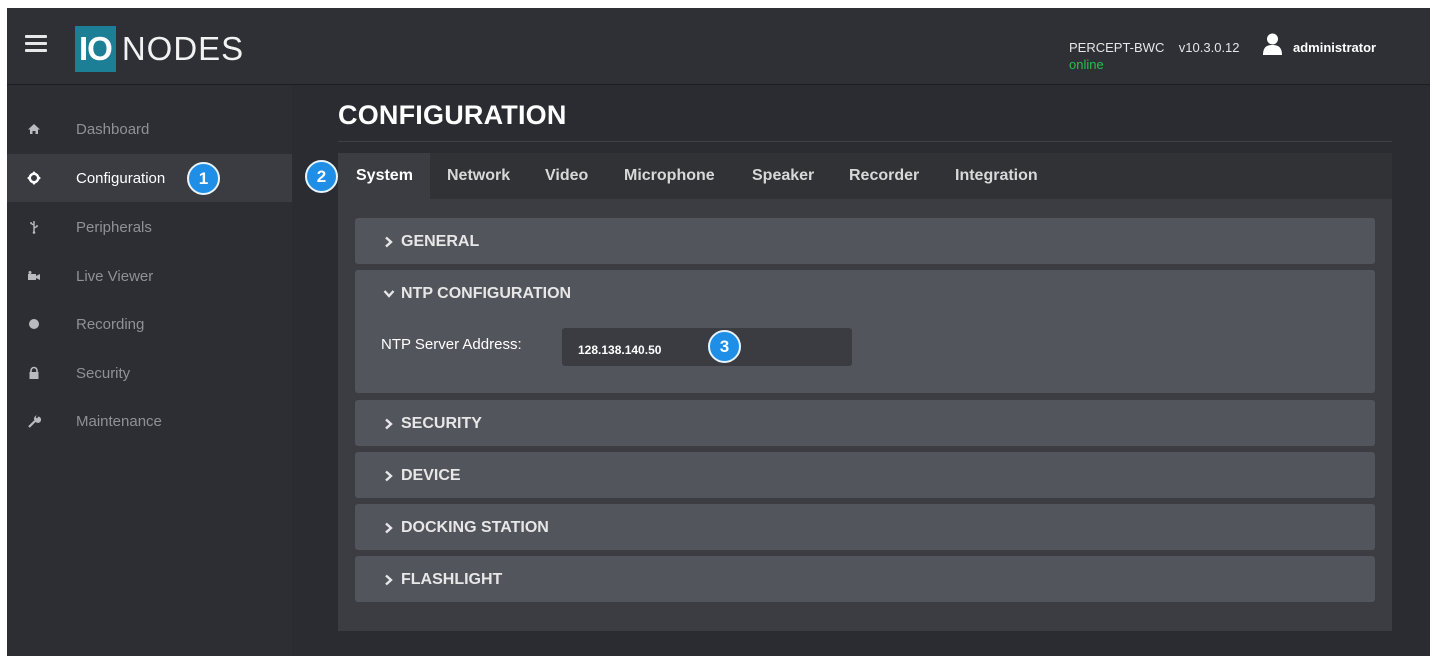  What do you see at coordinates (34, 372) in the screenshot?
I see `lock-icon` at bounding box center [34, 372].